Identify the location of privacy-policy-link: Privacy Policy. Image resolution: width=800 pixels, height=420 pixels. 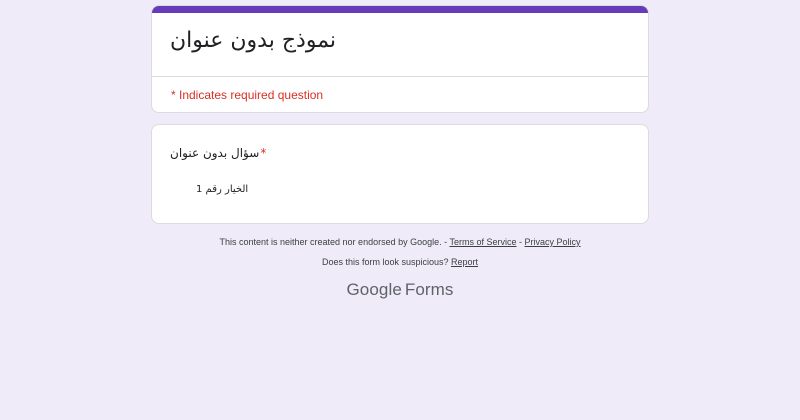
(553, 242).